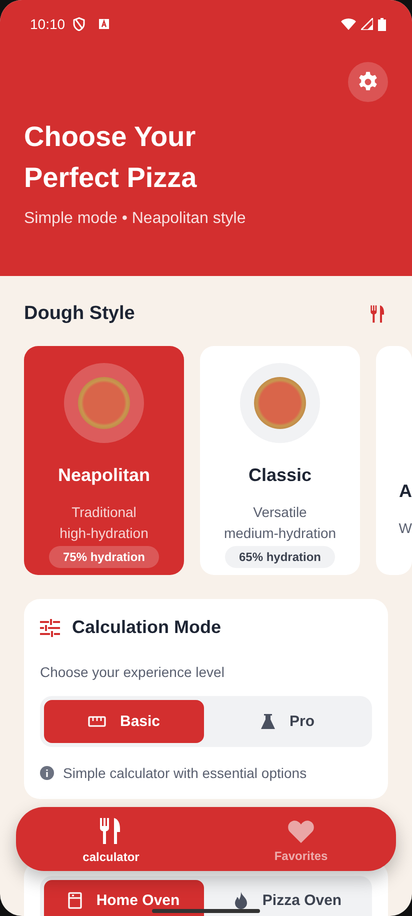 This screenshot has width=412, height=916. What do you see at coordinates (47, 773) in the screenshot?
I see `info-icon` at bounding box center [47, 773].